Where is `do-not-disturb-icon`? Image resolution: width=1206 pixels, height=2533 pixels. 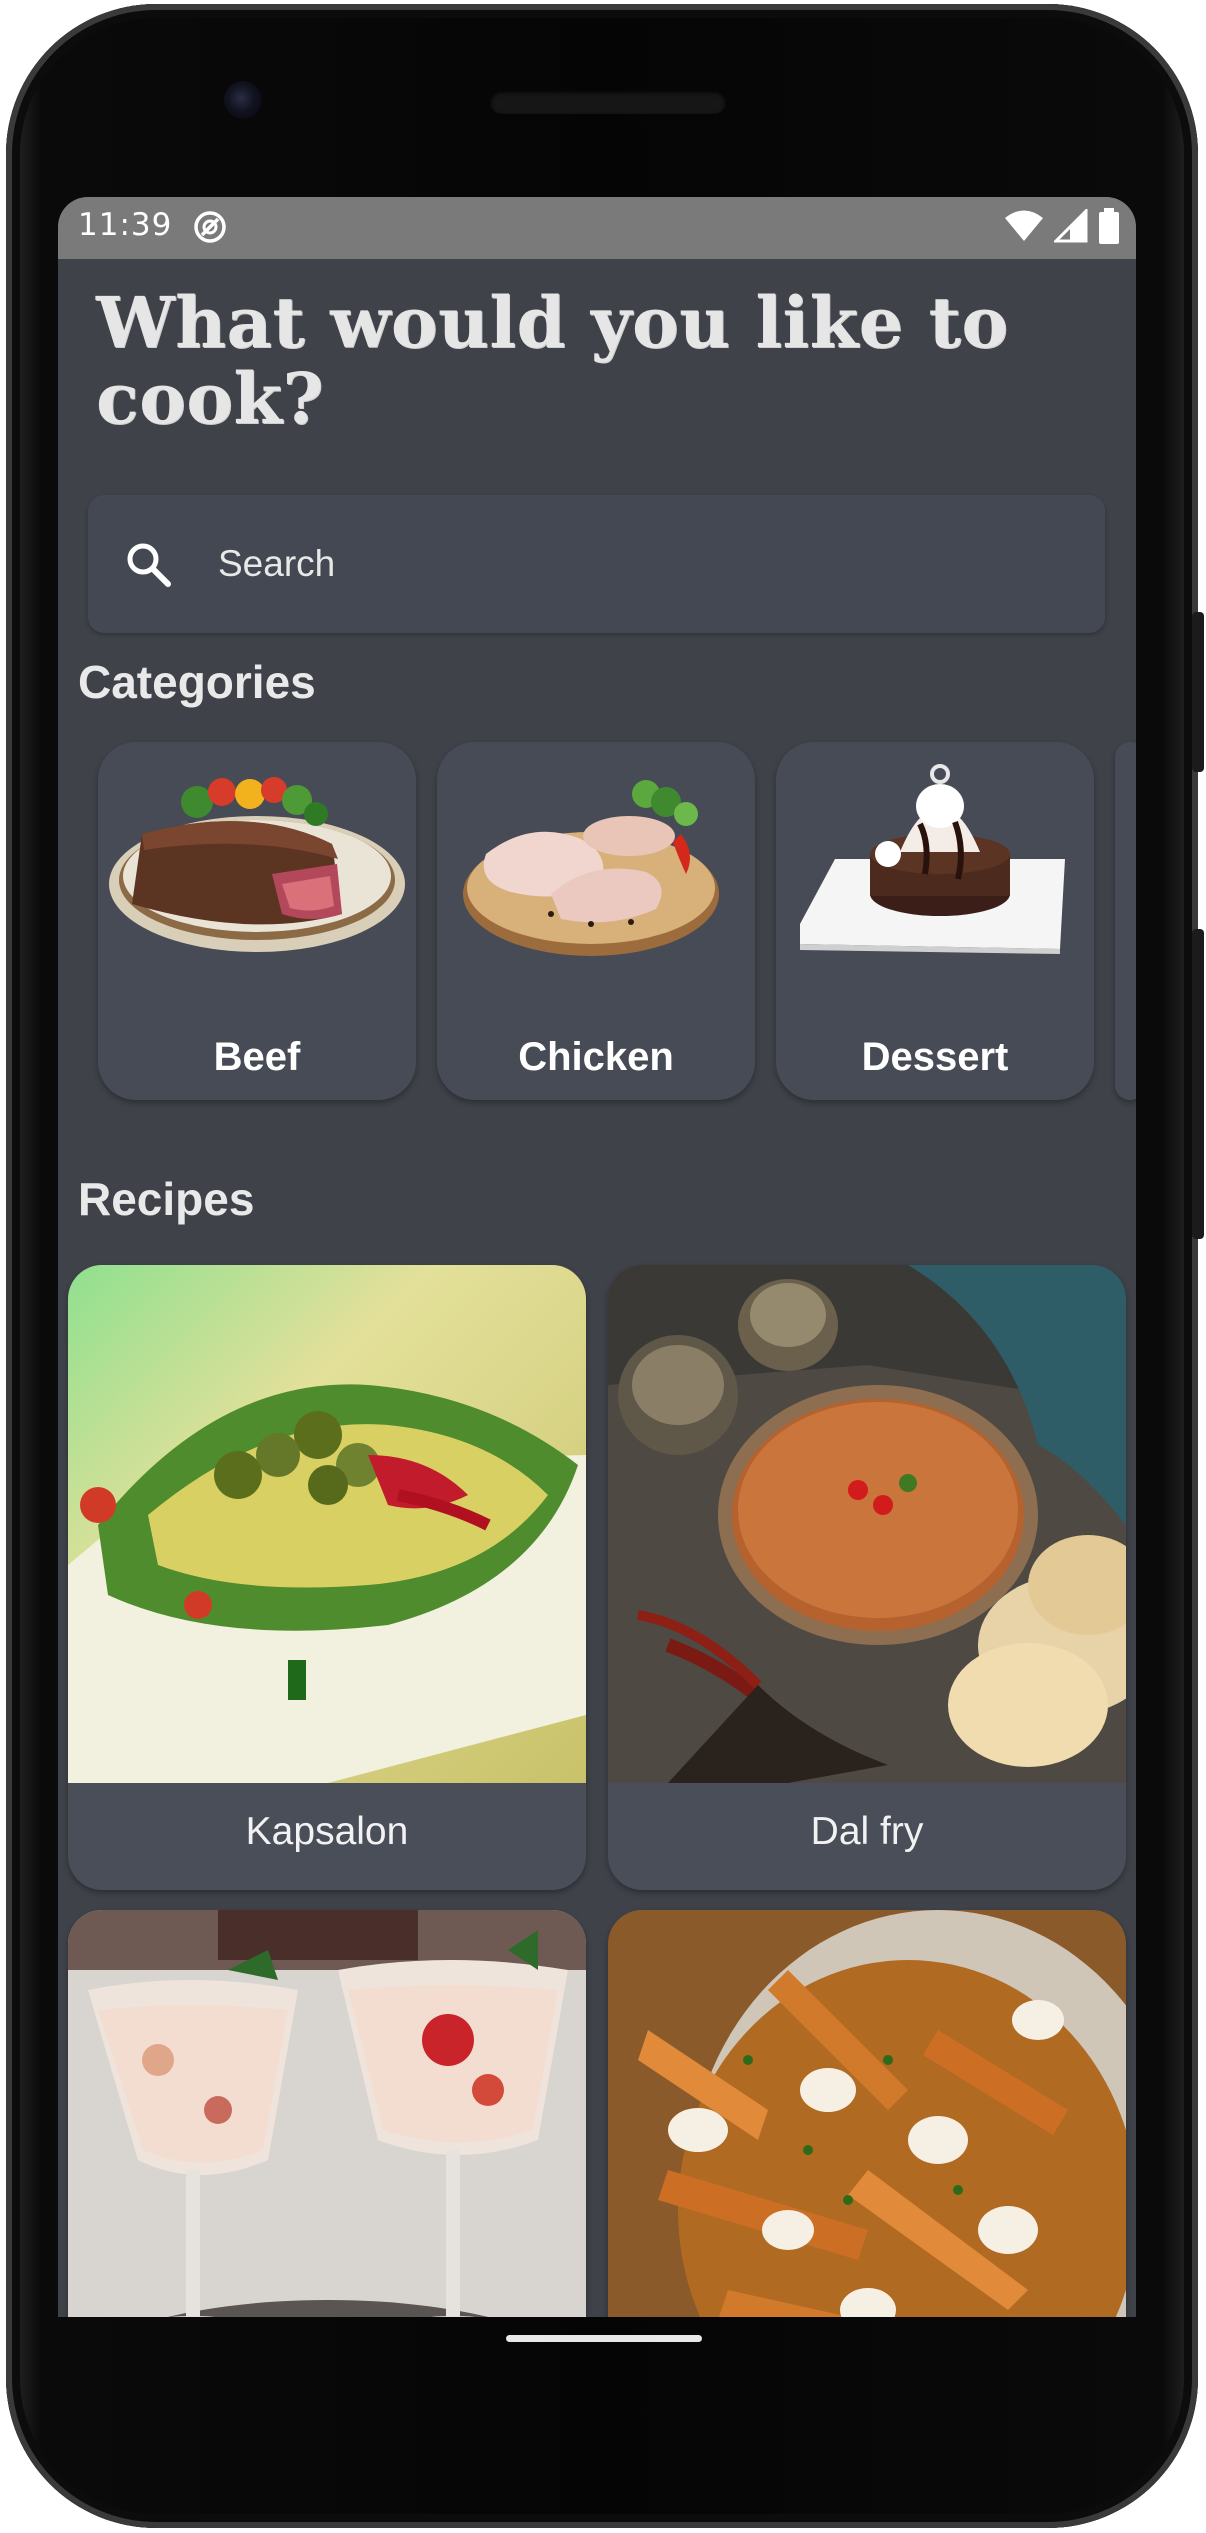 do-not-disturb-icon is located at coordinates (210, 227).